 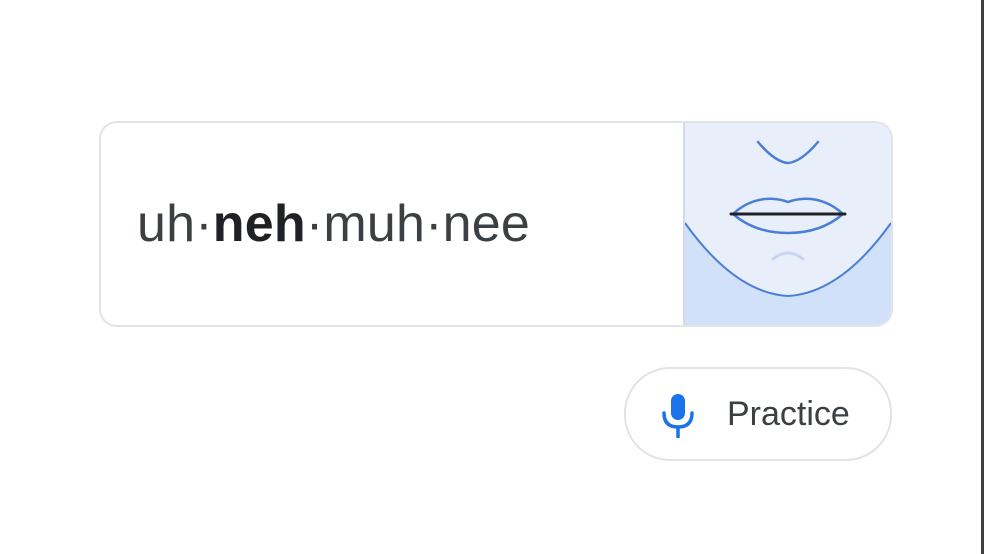 What do you see at coordinates (788, 256) in the screenshot?
I see `chin-crease` at bounding box center [788, 256].